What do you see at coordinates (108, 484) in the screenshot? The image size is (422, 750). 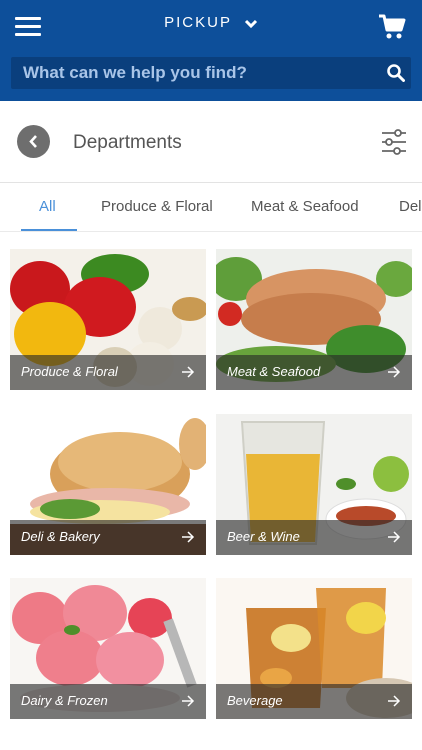 I see `department-tile-deli-bakery: Deli & Bakery` at bounding box center [108, 484].